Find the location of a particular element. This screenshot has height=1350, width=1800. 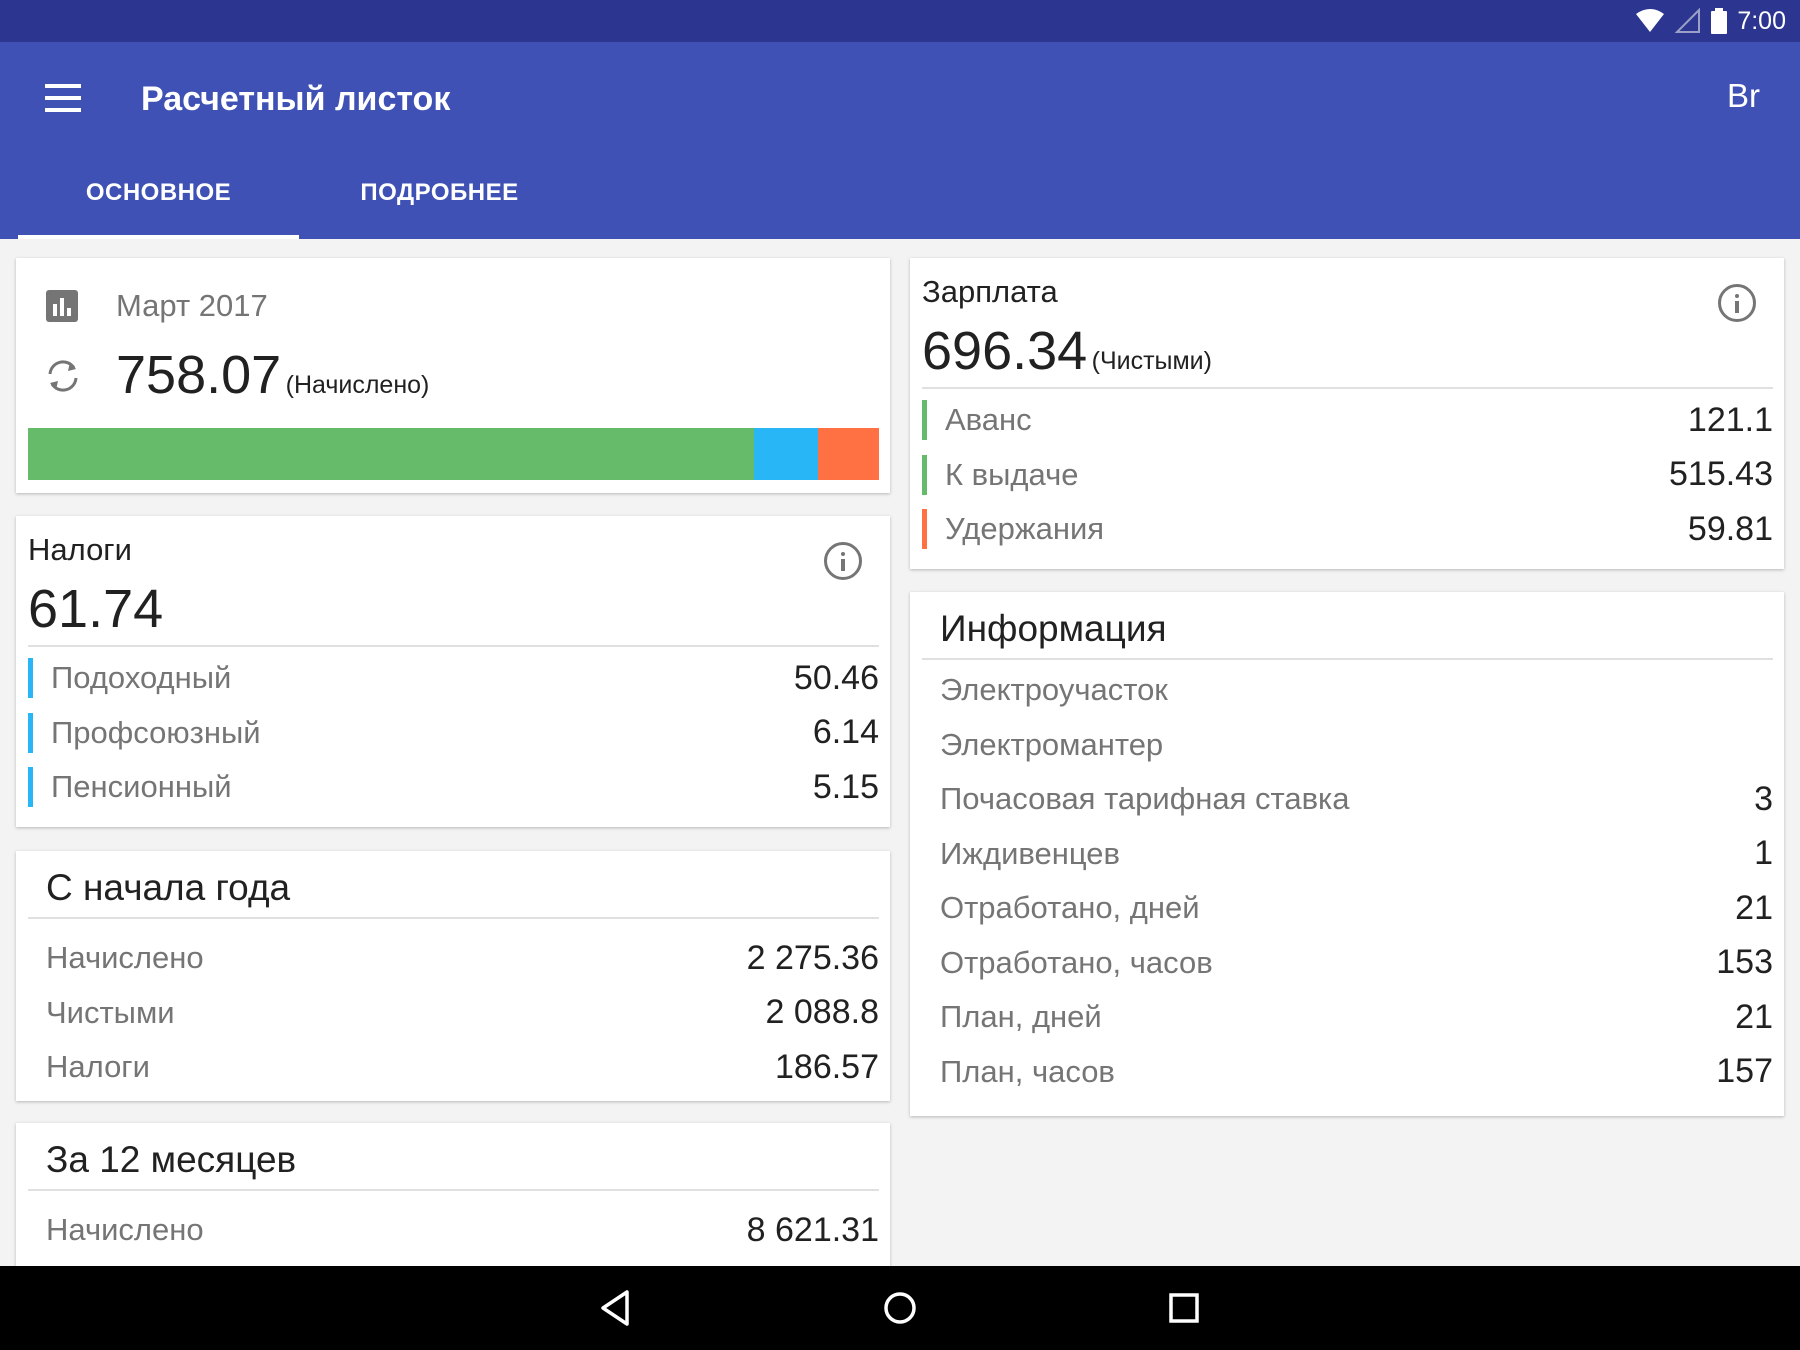

bar-segment-deductions is located at coordinates (848, 454).